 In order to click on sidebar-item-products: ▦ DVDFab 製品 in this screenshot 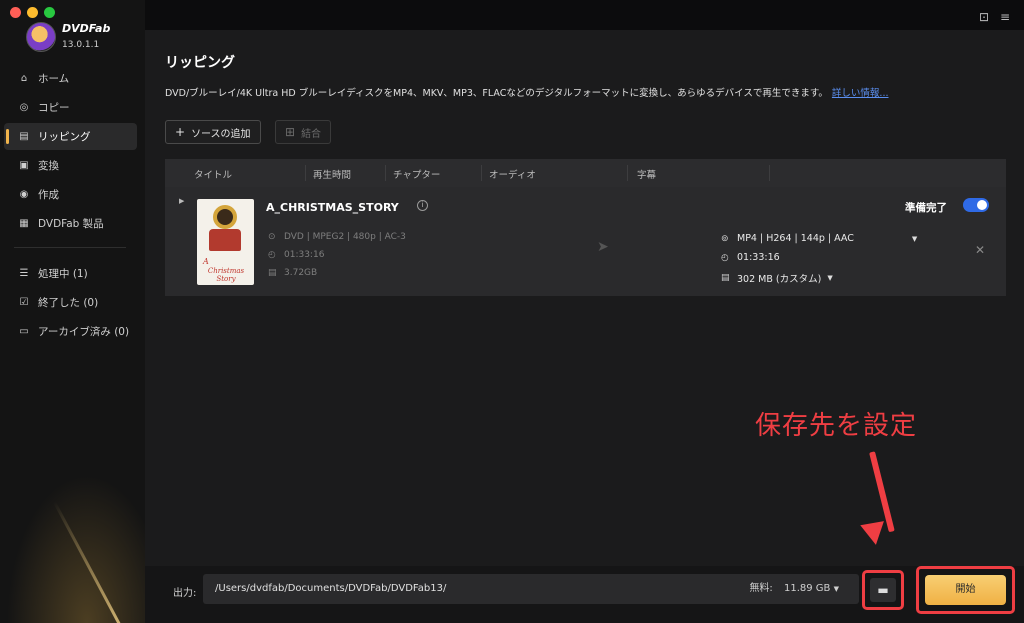, I will do `click(70, 223)`.